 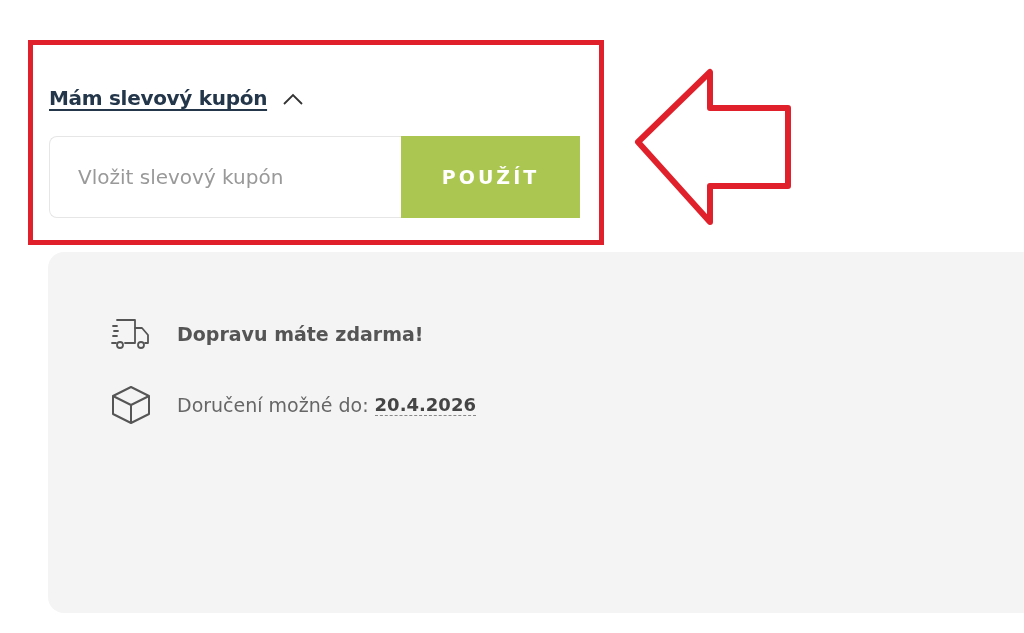 What do you see at coordinates (300, 334) in the screenshot?
I see `free-shipping-text: Dopravu máte zdarma!` at bounding box center [300, 334].